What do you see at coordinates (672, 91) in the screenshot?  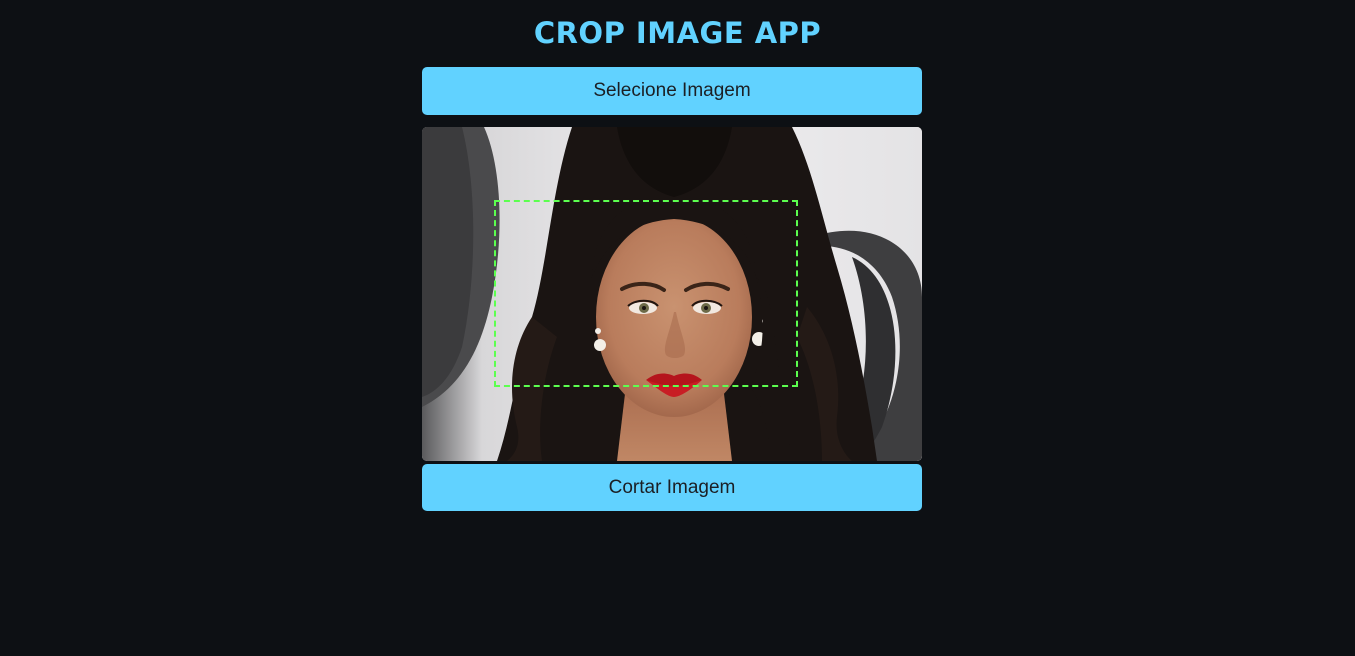 I see `select-image-button: Selecione Imagem` at bounding box center [672, 91].